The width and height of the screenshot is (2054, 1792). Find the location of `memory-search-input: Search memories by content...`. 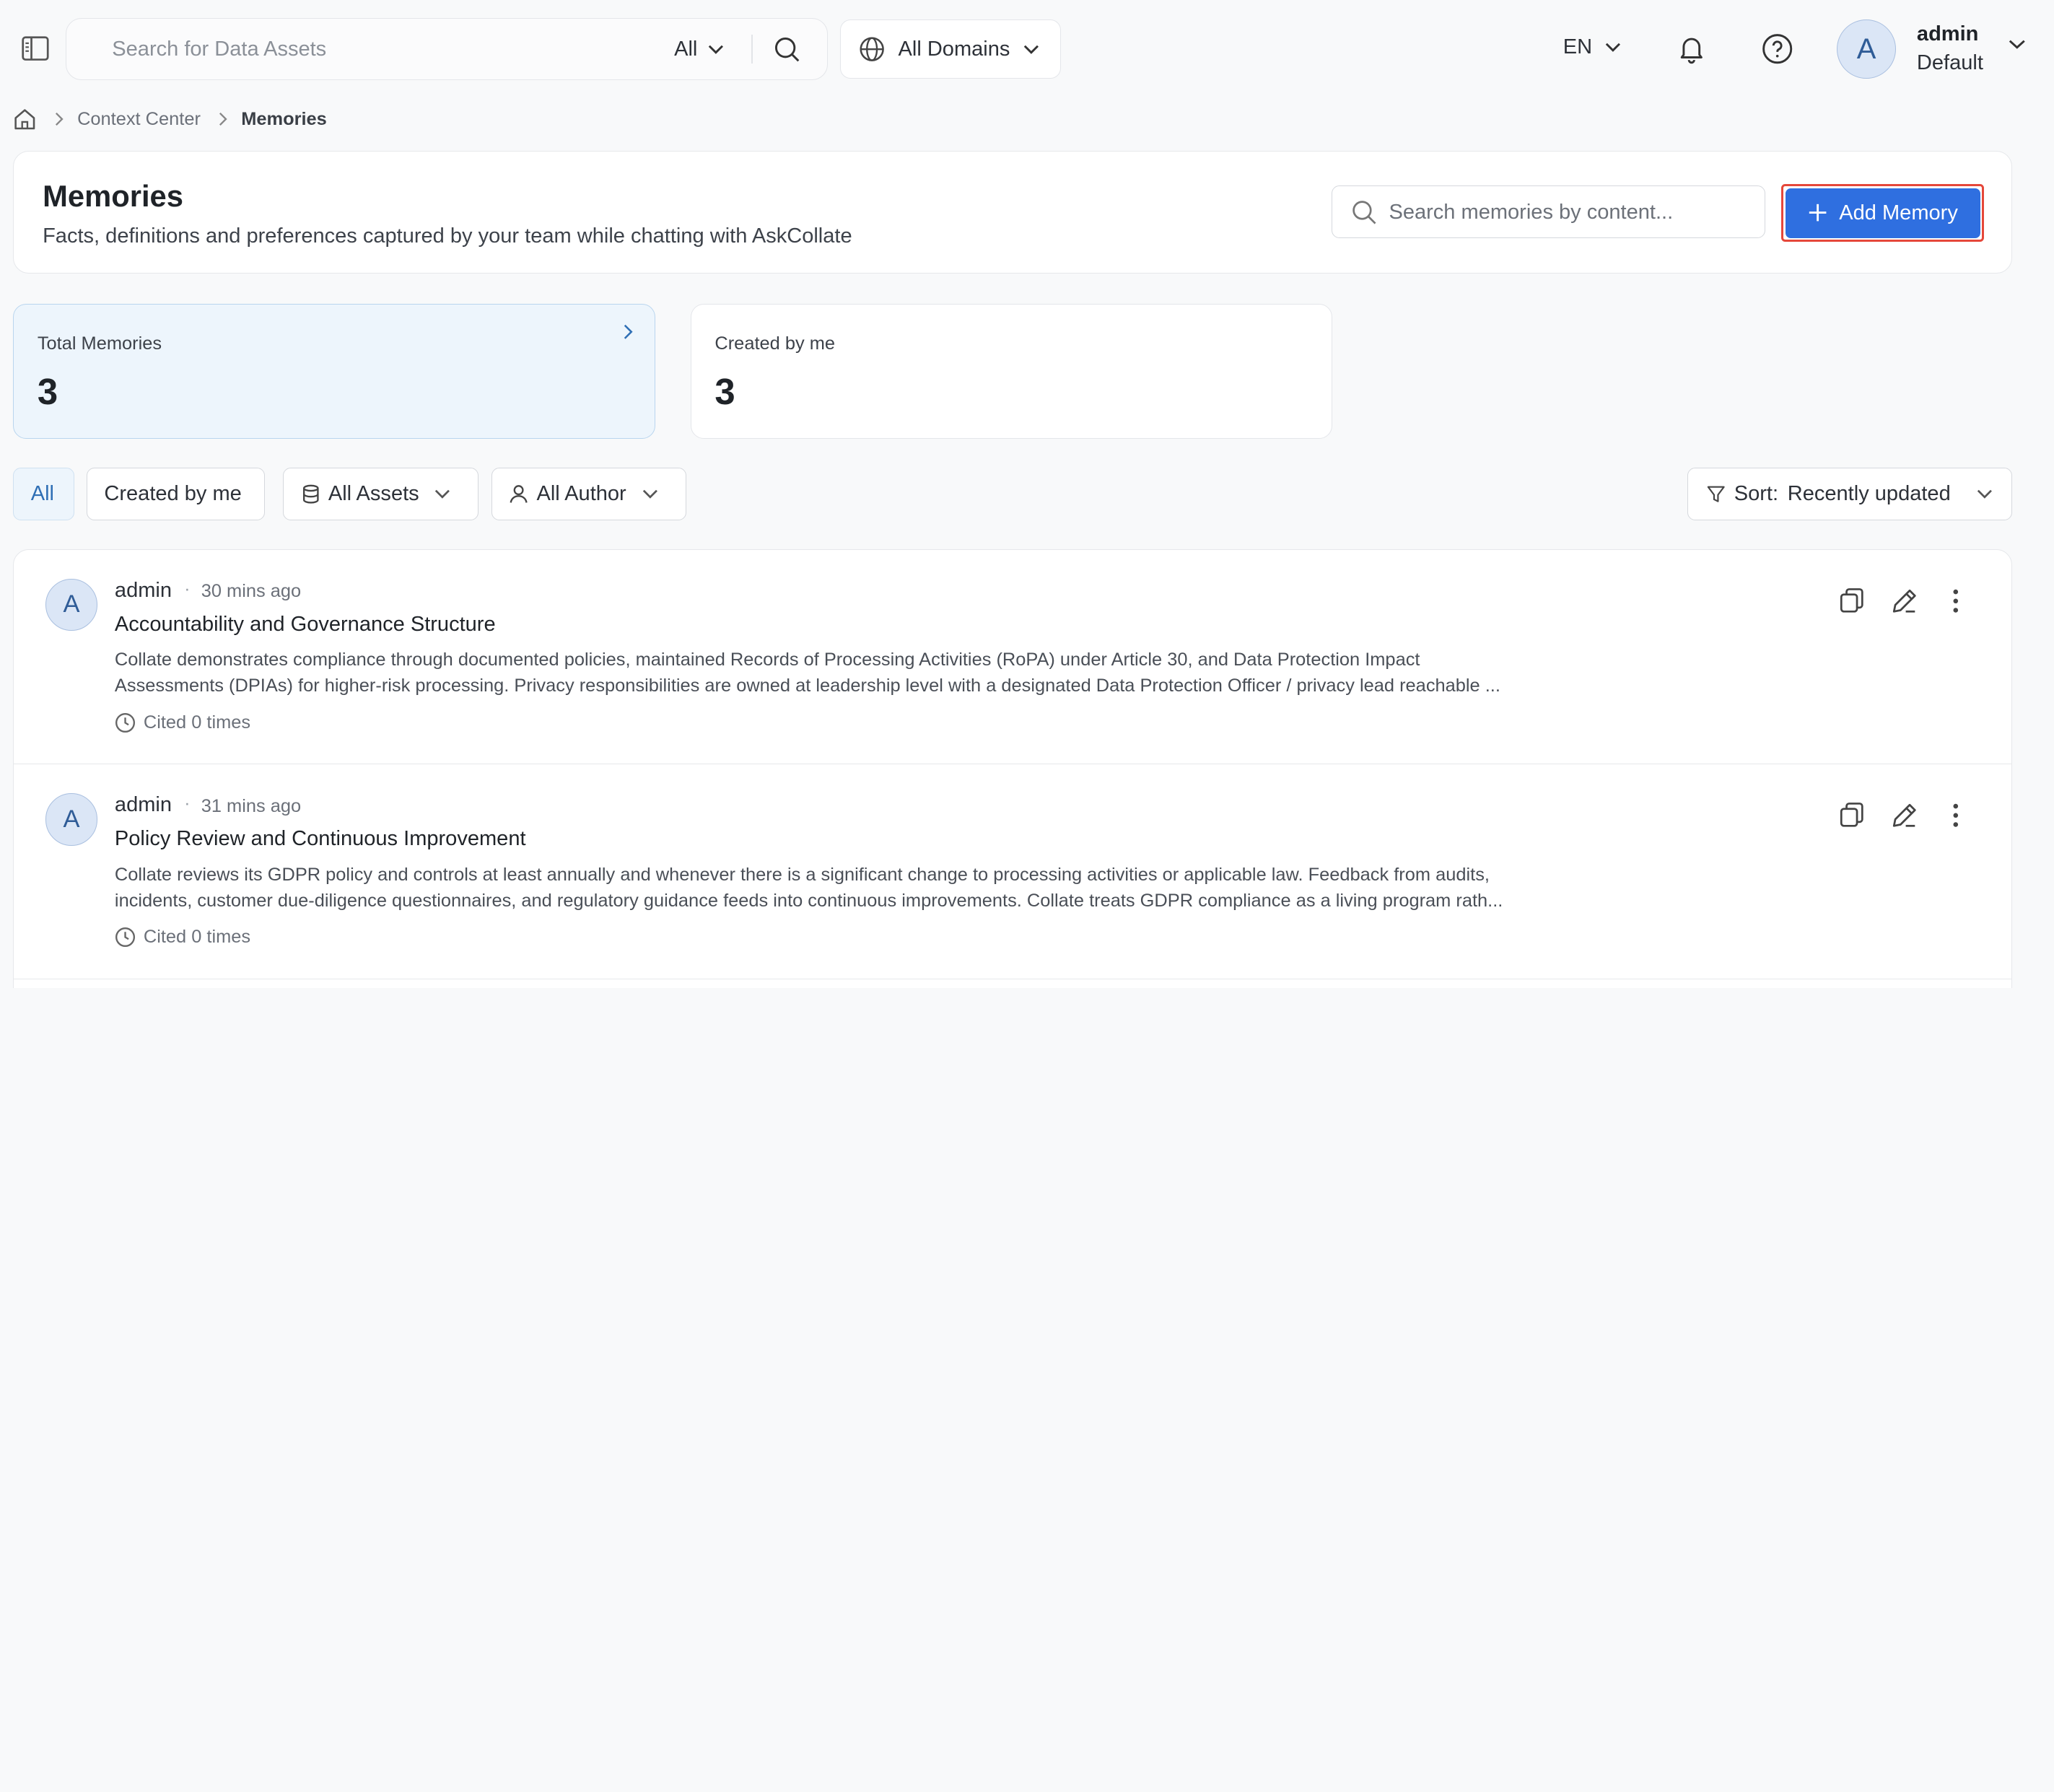

memory-search-input: Search memories by content... is located at coordinates (1549, 212).